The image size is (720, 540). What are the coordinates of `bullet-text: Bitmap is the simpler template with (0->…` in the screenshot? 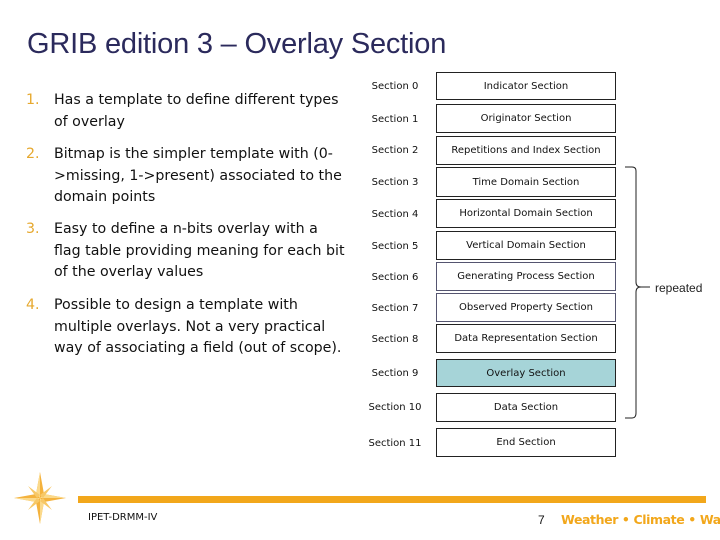 It's located at (198, 175).